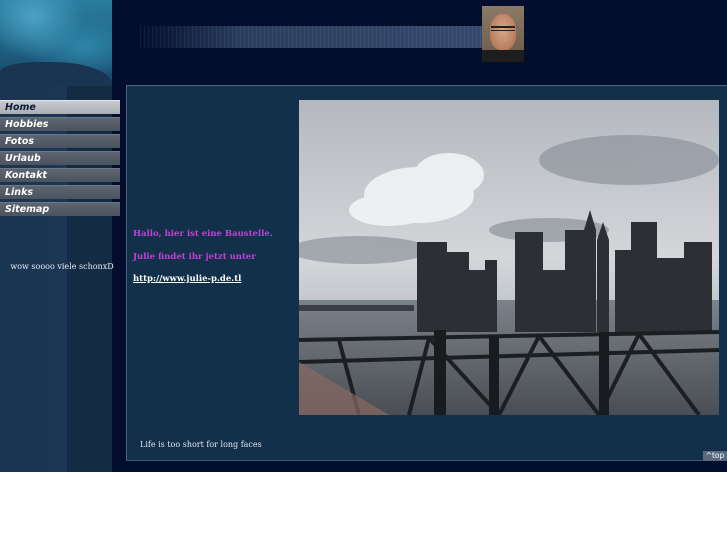 The height and width of the screenshot is (545, 727). Describe the element at coordinates (201, 444) in the screenshot. I see `footer-quote: Life is too short for long faces` at that location.